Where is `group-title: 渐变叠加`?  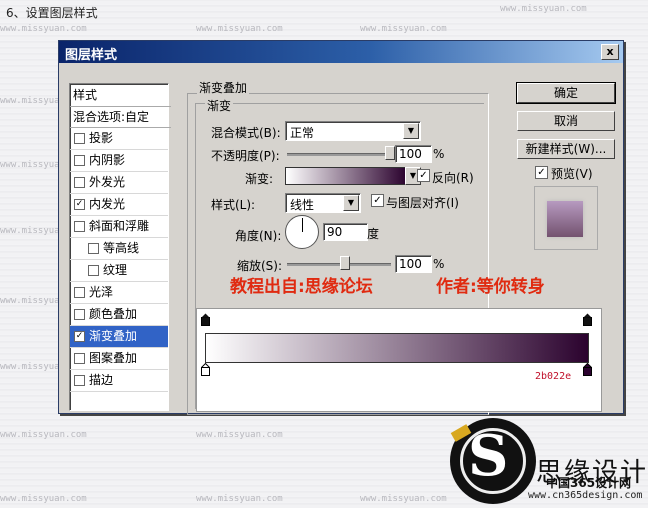
group-title: 渐变叠加 is located at coordinates (223, 87).